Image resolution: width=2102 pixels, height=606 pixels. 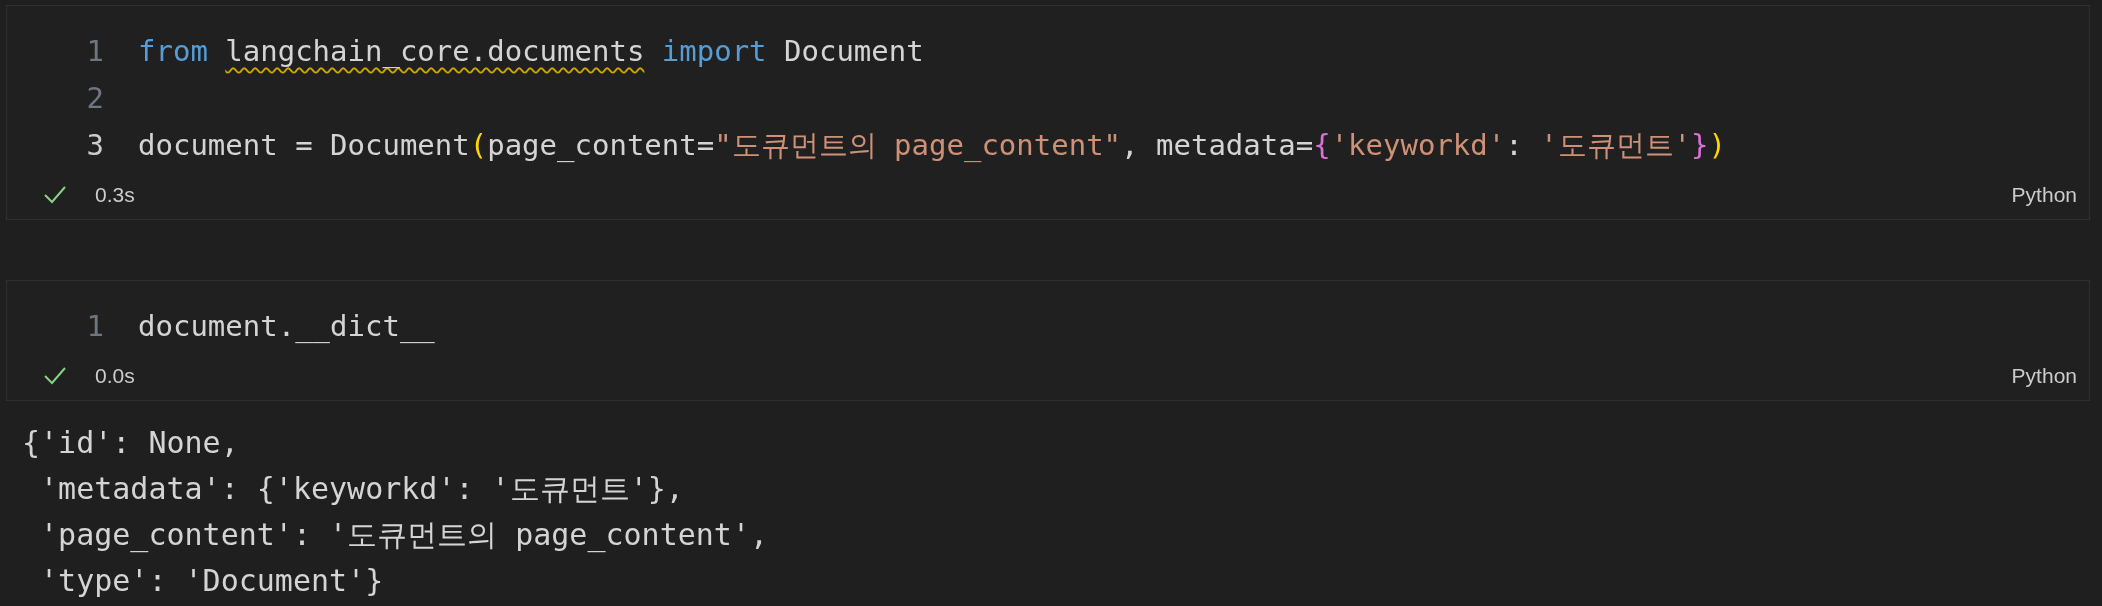 I want to click on output-text: {'id': None, 'metadata': {'keyworkd': '도큐먼트'}, 'page_content': '도큐먼트의 page_content', 'type': 'Document'}, so click(x=396, y=512).